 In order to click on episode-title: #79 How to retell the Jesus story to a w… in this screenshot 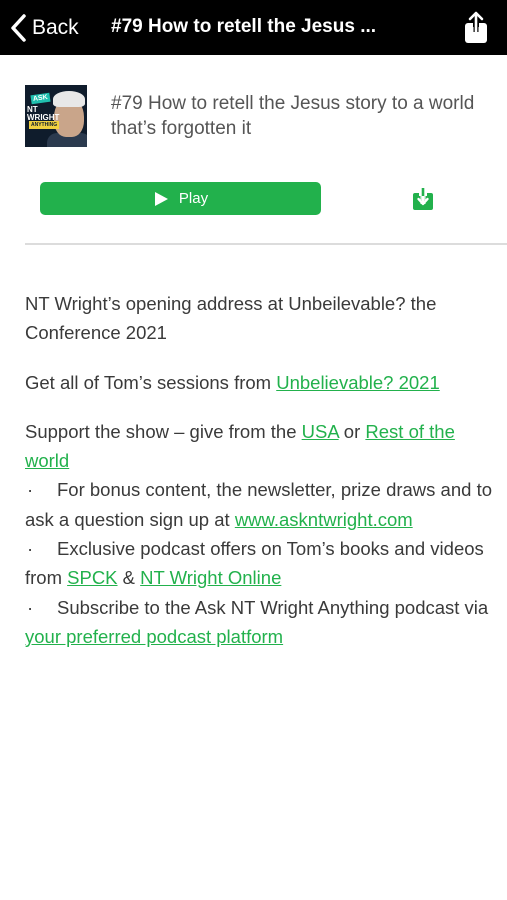, I will do `click(293, 116)`.